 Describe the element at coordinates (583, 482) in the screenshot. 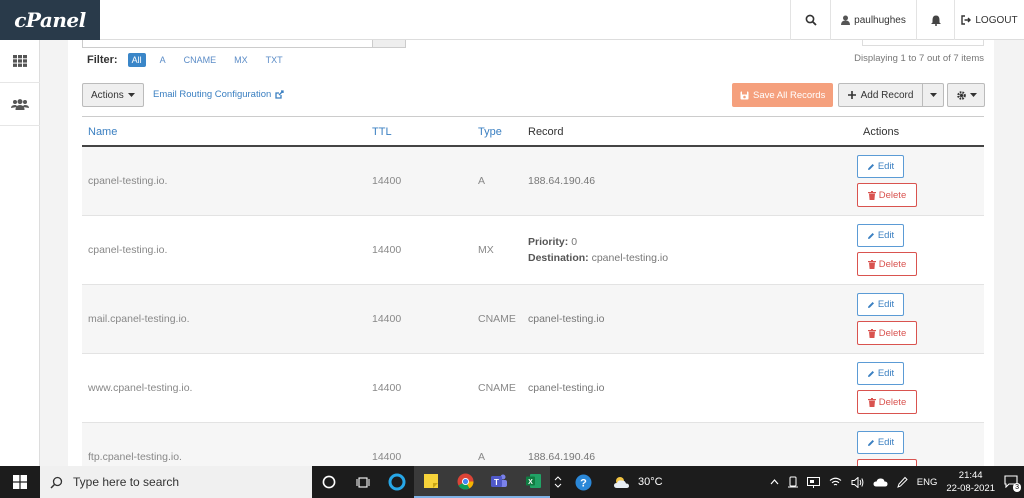

I see `taskbar-app-help: ?` at that location.